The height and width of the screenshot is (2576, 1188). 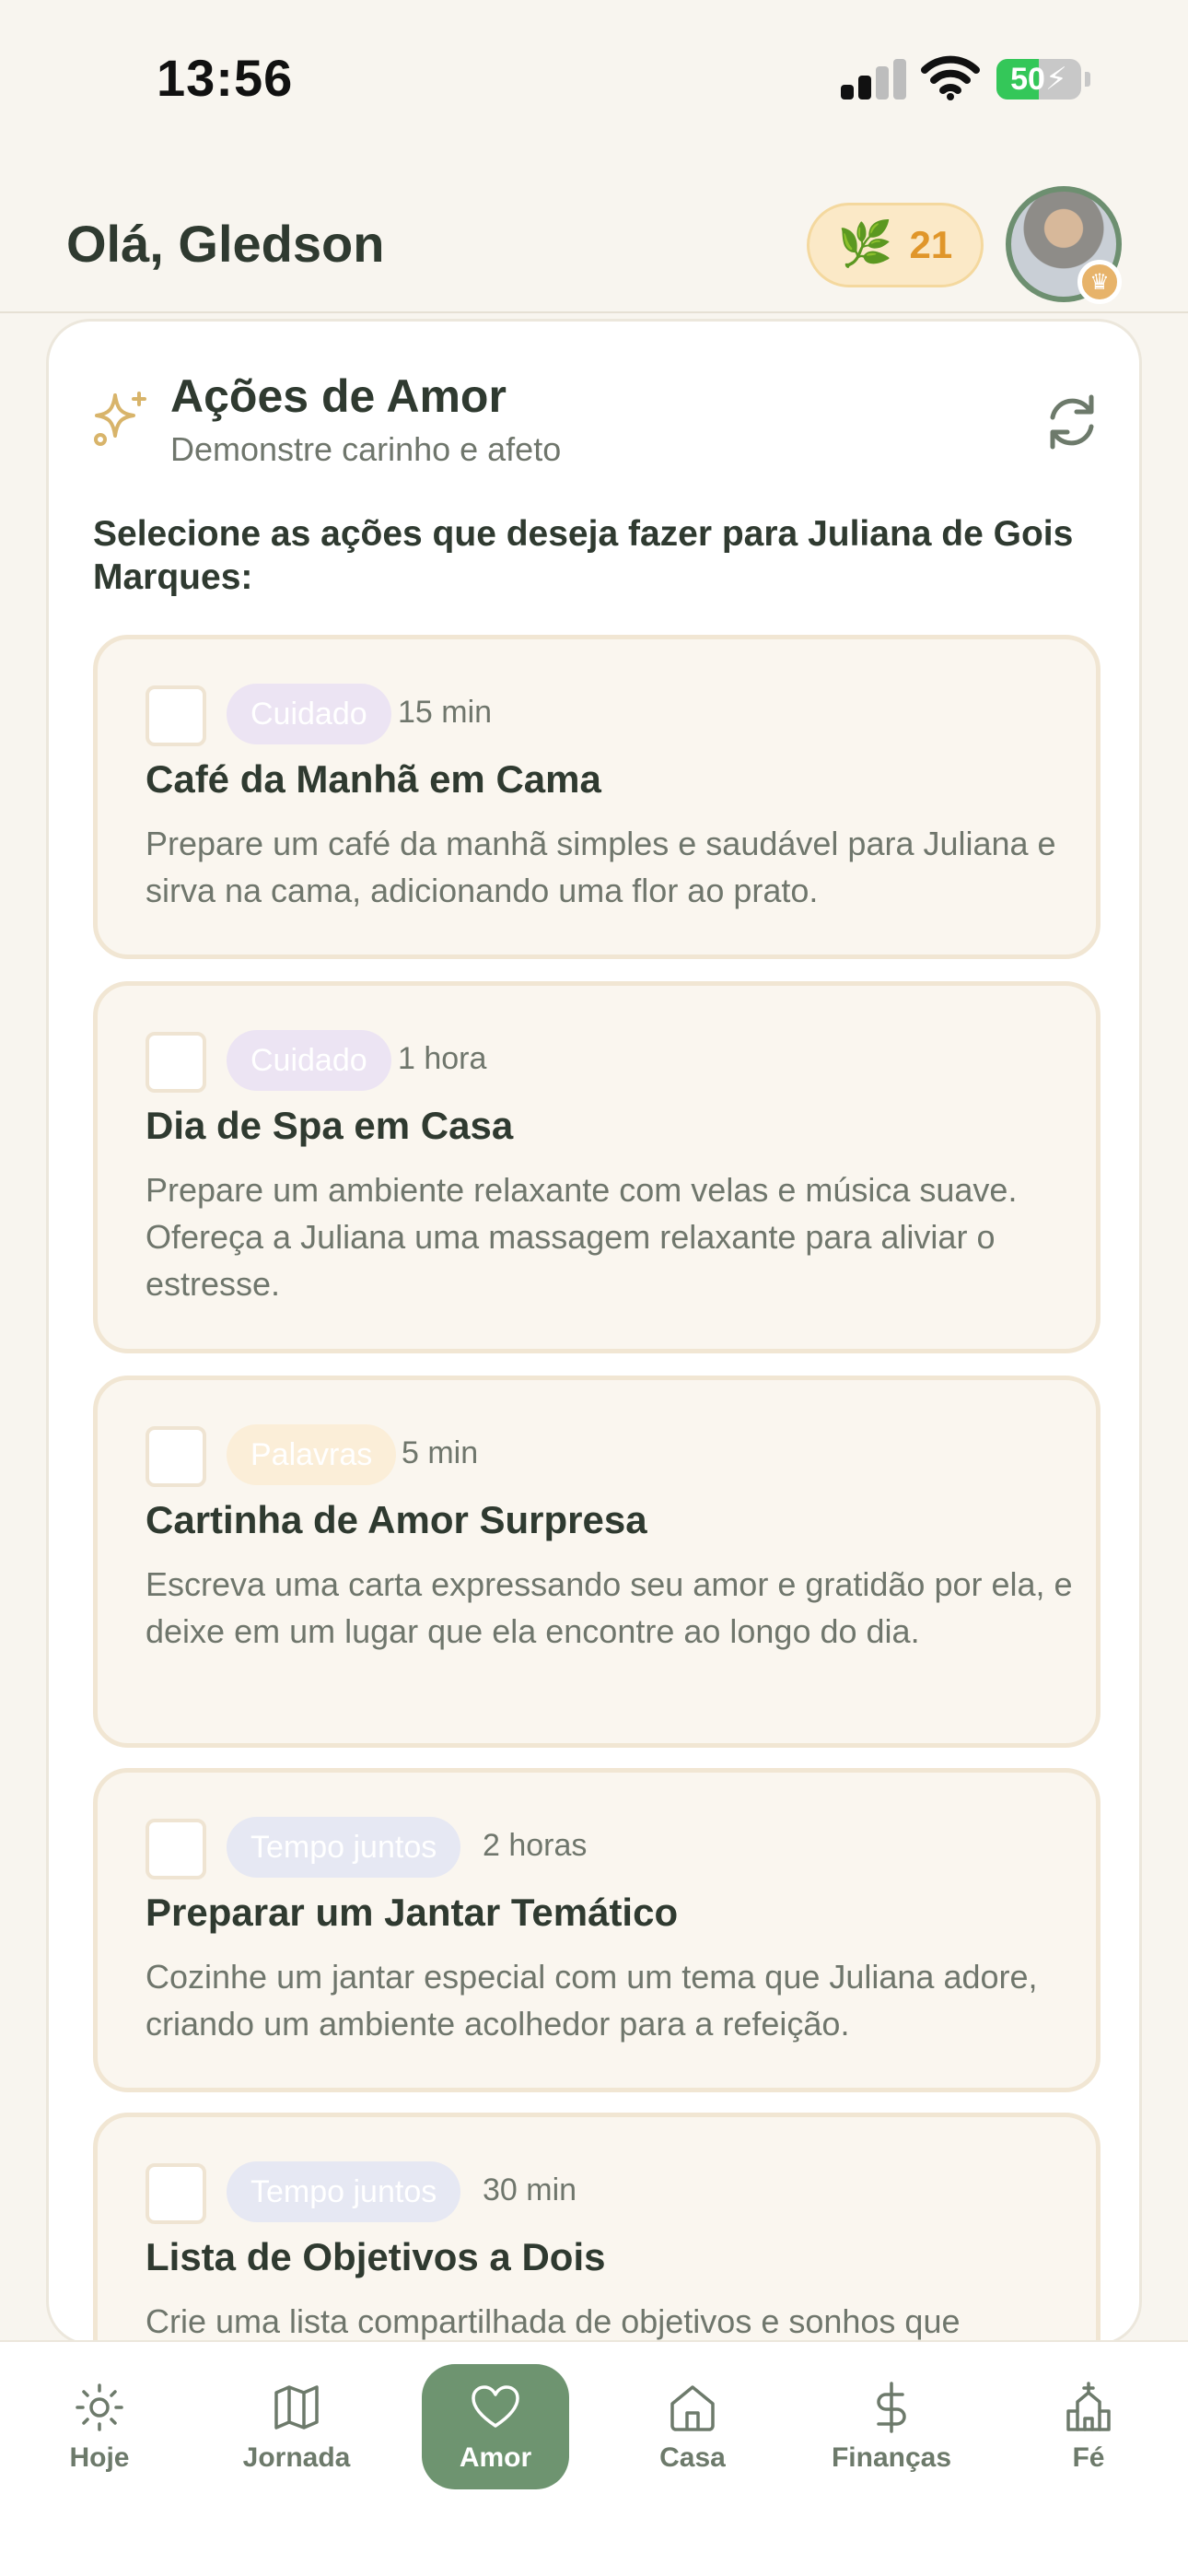 I want to click on tab-financas: Finanças, so click(x=891, y=2426).